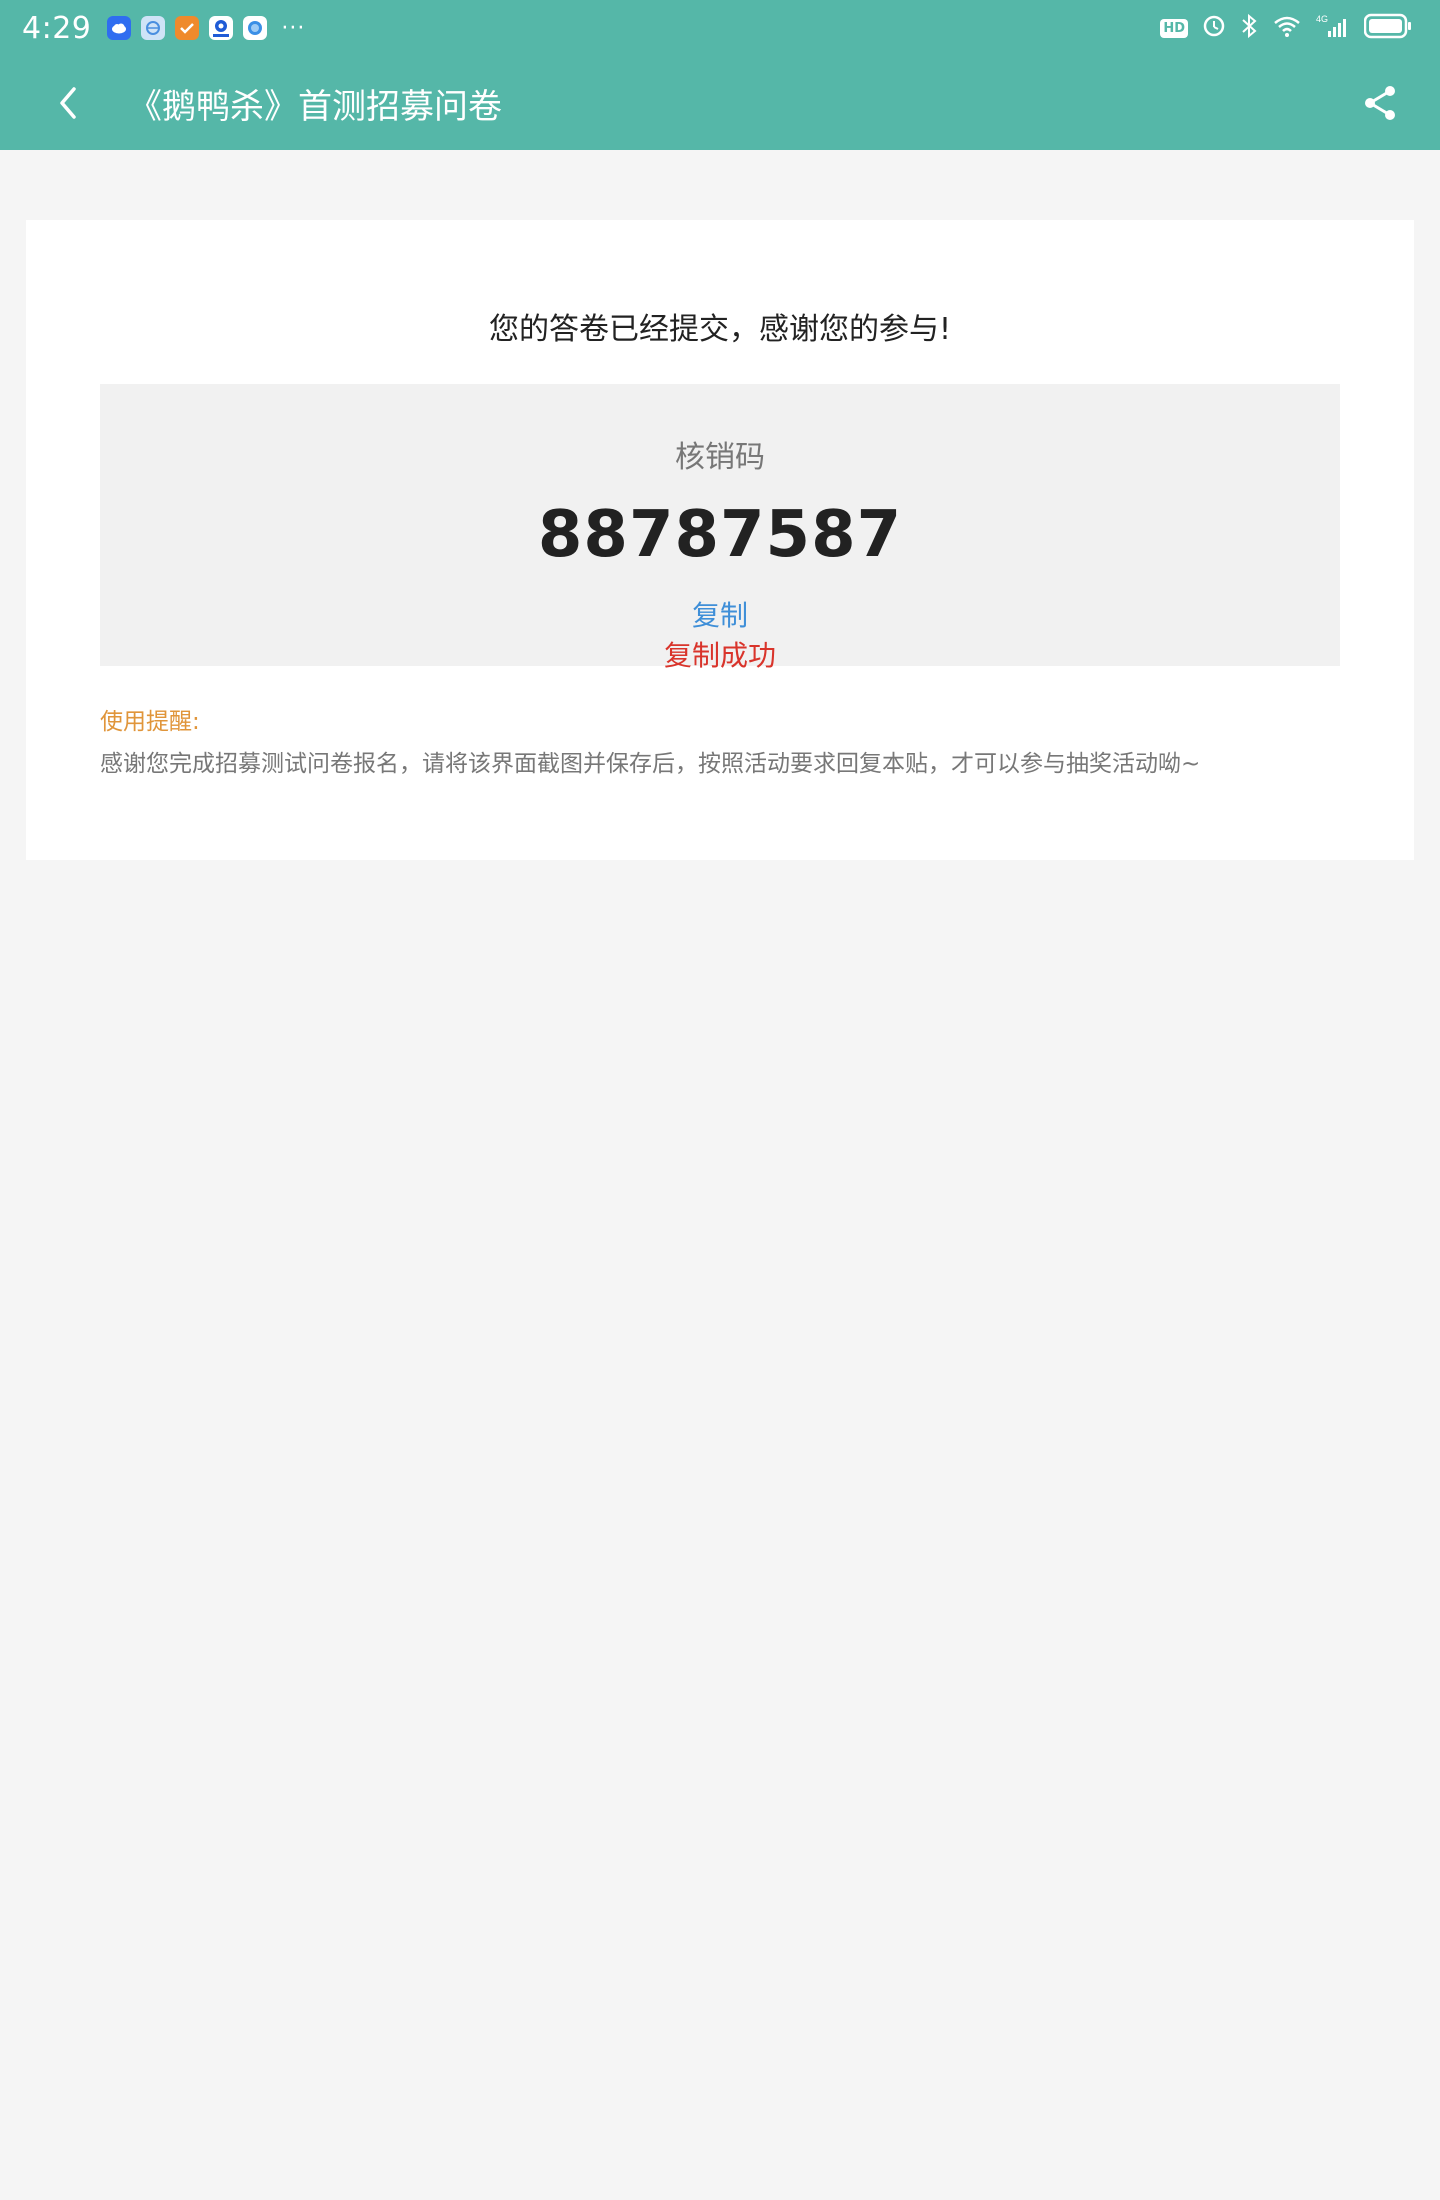  Describe the element at coordinates (255, 28) in the screenshot. I see `browser-app-icon` at that location.